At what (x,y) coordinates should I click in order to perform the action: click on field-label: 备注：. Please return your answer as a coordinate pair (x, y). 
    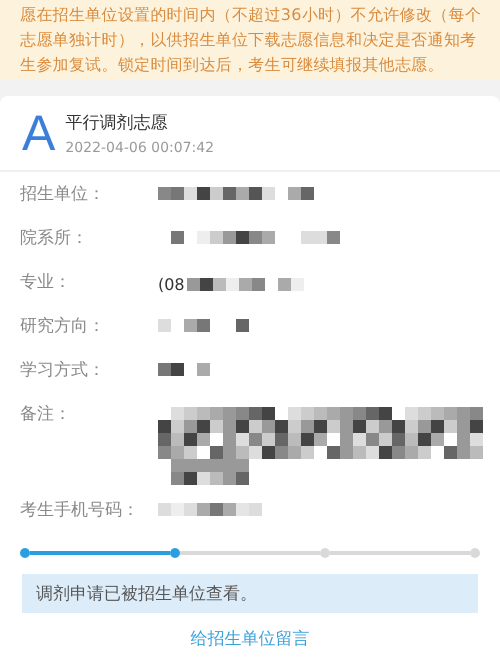
    Looking at the image, I should click on (46, 414).